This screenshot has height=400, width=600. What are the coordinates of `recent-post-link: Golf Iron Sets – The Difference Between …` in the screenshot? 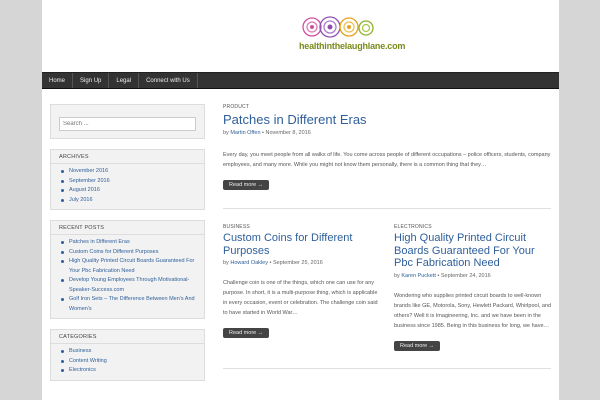 It's located at (128, 304).